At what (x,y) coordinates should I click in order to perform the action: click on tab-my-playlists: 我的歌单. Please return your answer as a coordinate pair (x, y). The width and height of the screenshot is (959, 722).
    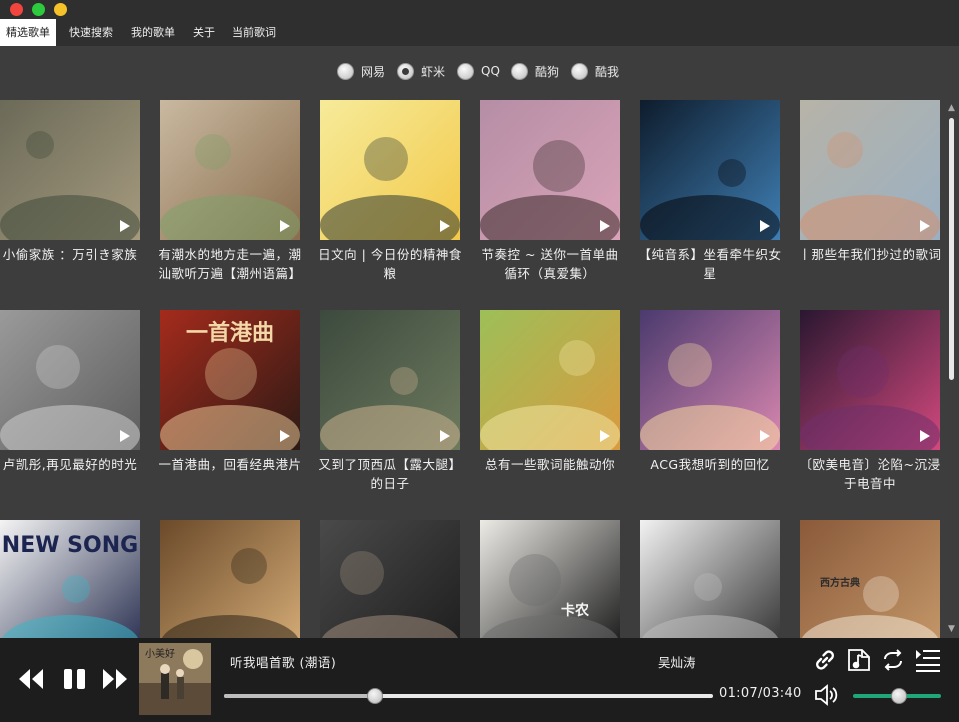
    Looking at the image, I should click on (153, 32).